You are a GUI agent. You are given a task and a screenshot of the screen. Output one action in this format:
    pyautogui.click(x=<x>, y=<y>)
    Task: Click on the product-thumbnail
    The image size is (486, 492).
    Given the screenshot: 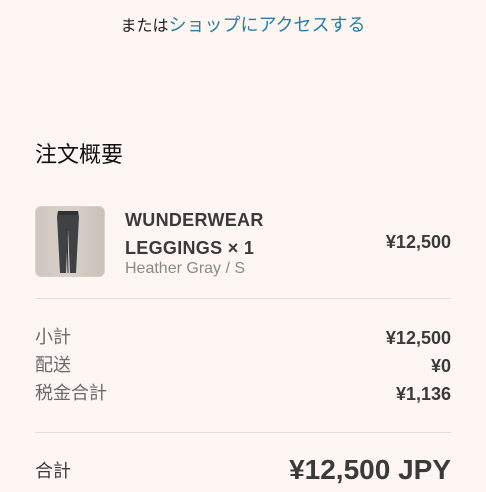 What is the action you would take?
    pyautogui.click(x=70, y=241)
    